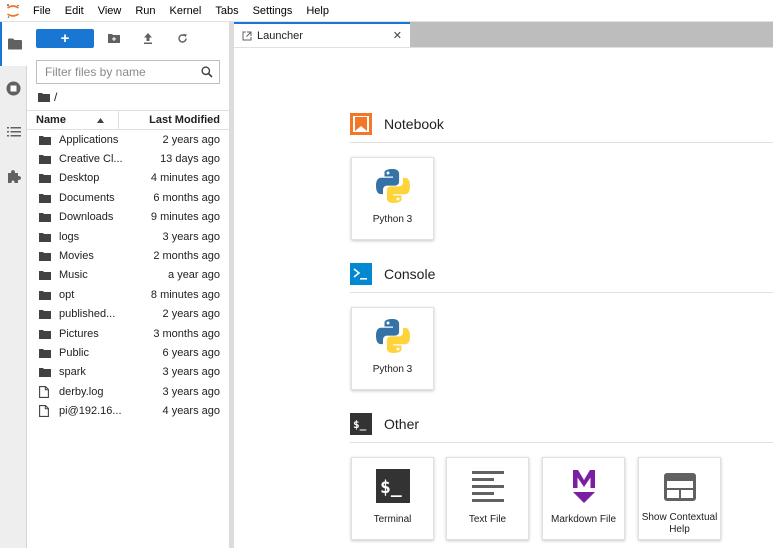 The width and height of the screenshot is (773, 548). What do you see at coordinates (361, 274) in the screenshot?
I see `console-icon` at bounding box center [361, 274].